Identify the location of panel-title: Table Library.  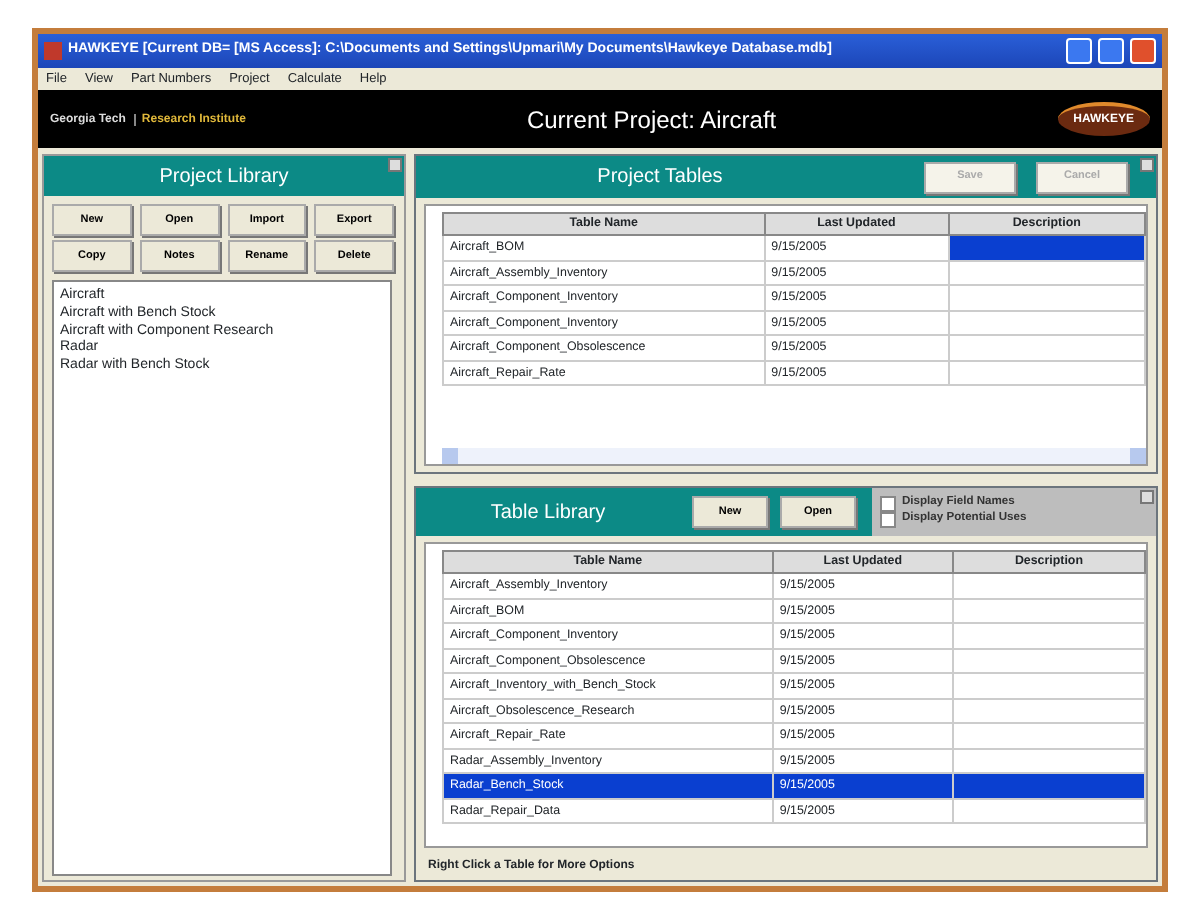
(548, 513).